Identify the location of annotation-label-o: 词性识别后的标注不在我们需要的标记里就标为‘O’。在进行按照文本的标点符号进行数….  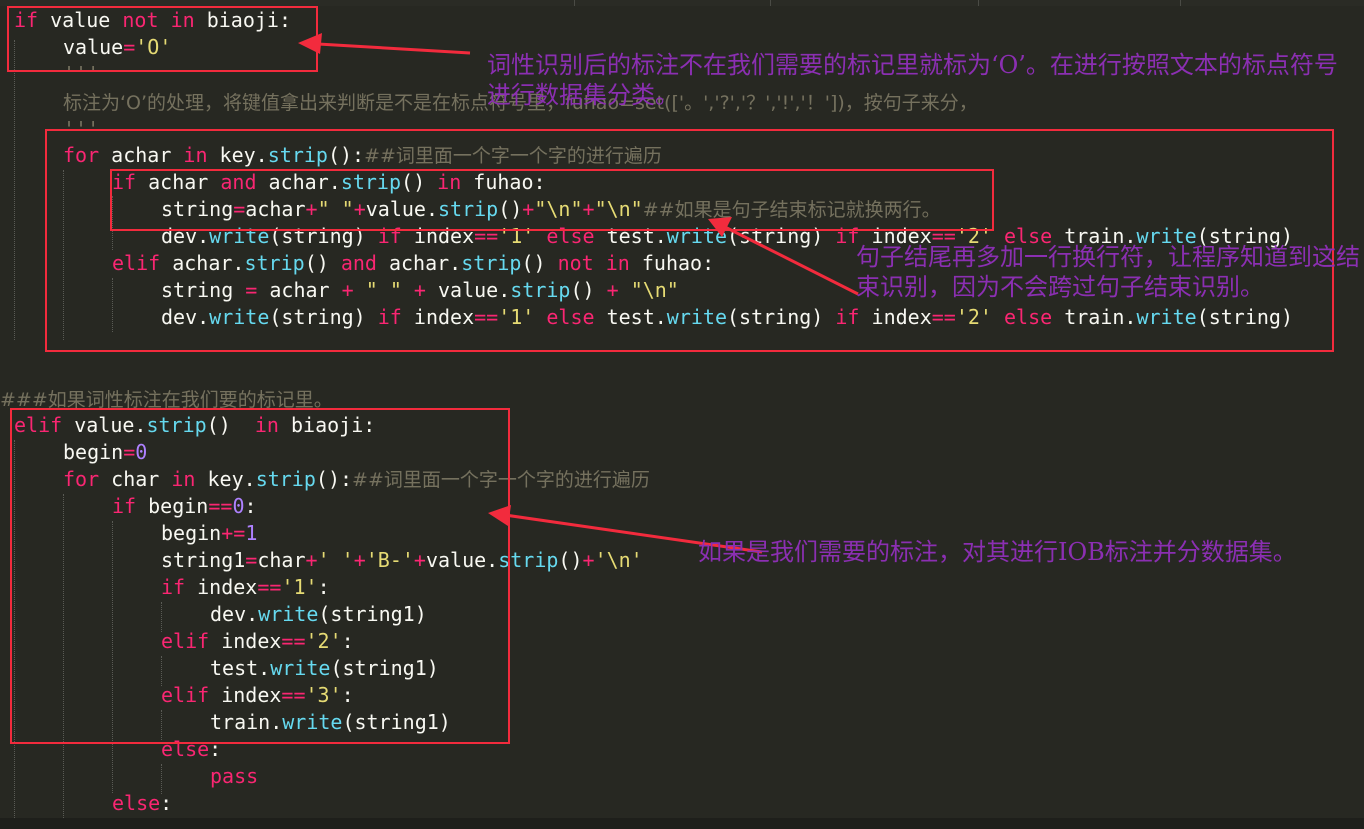
(912, 80).